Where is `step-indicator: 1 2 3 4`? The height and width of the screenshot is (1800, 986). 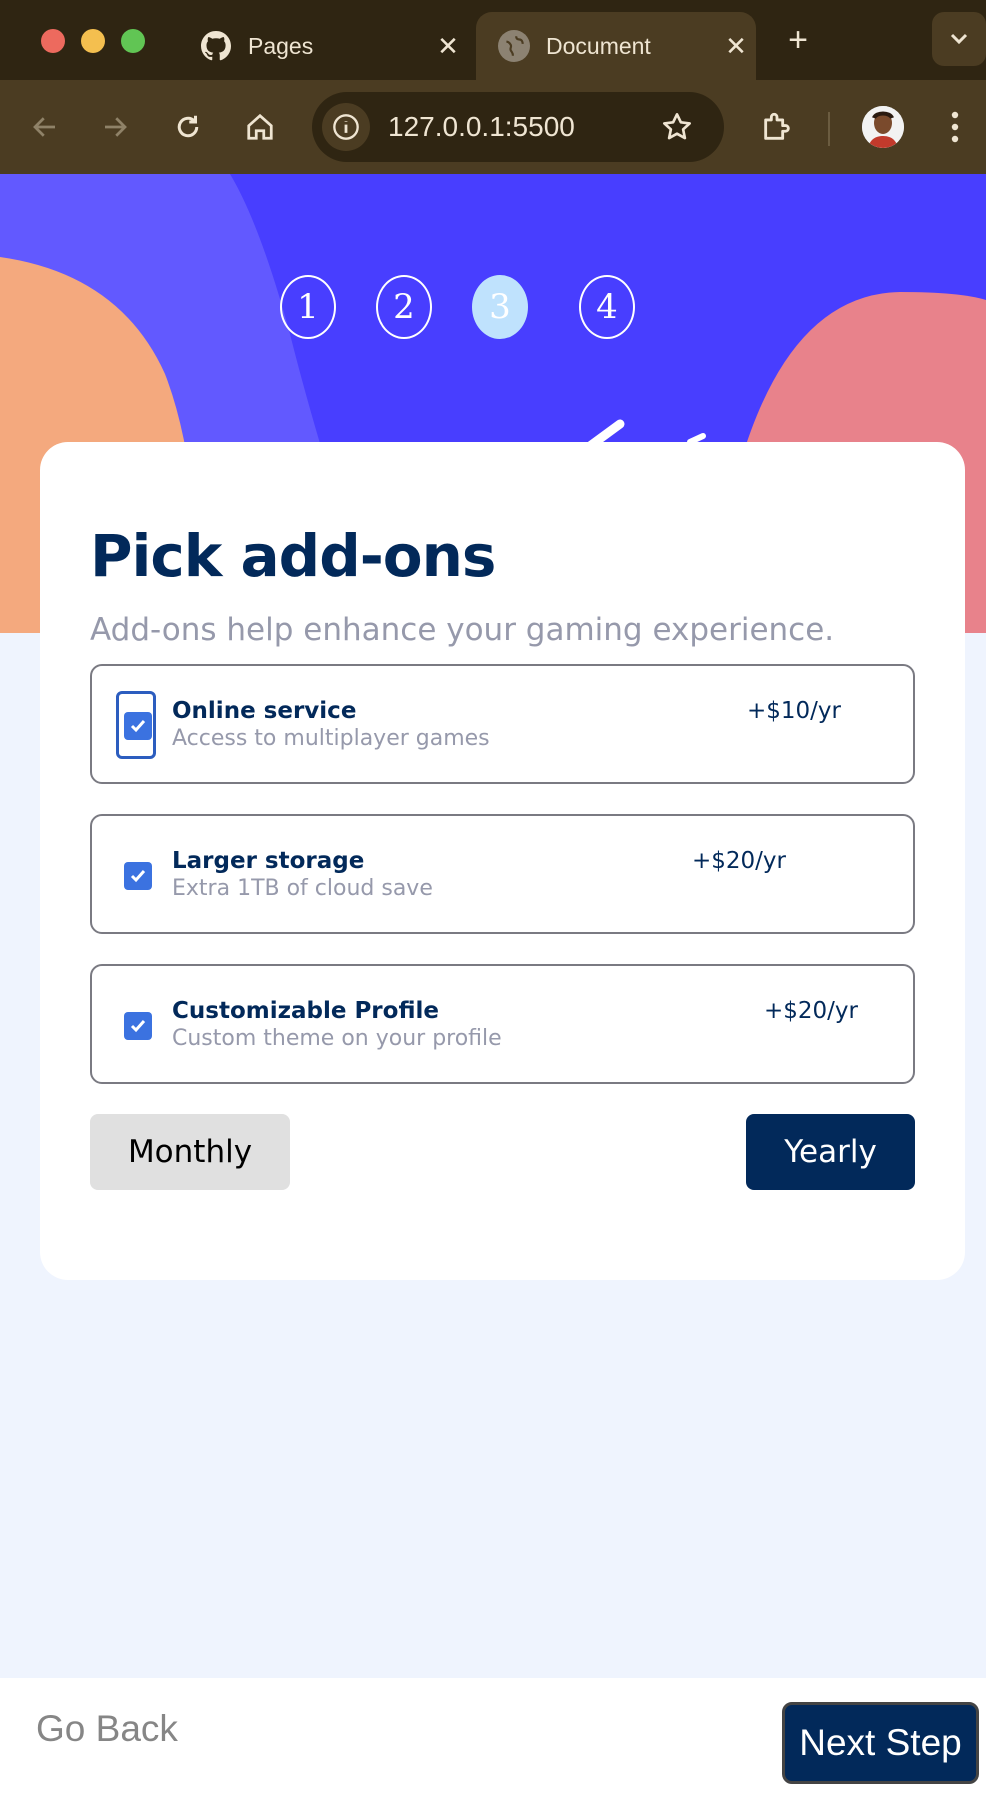
step-indicator: 1 2 3 4 is located at coordinates (493, 308).